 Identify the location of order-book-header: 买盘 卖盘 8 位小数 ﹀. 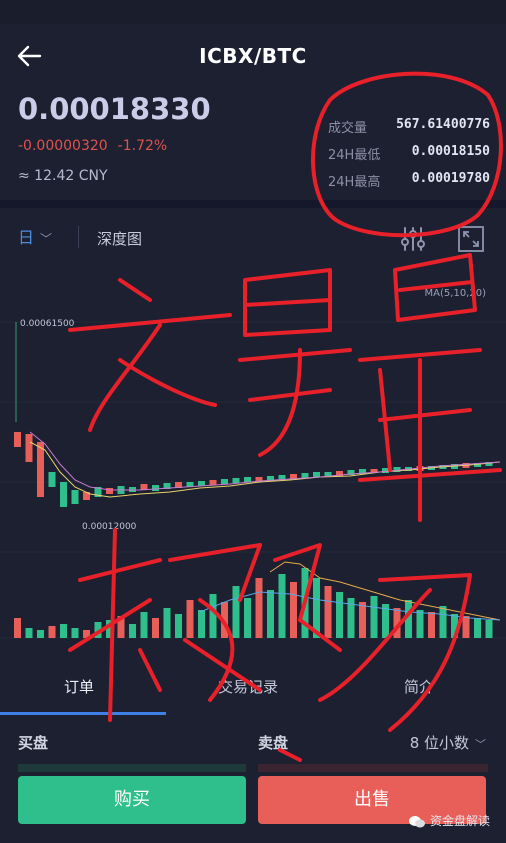
(253, 742).